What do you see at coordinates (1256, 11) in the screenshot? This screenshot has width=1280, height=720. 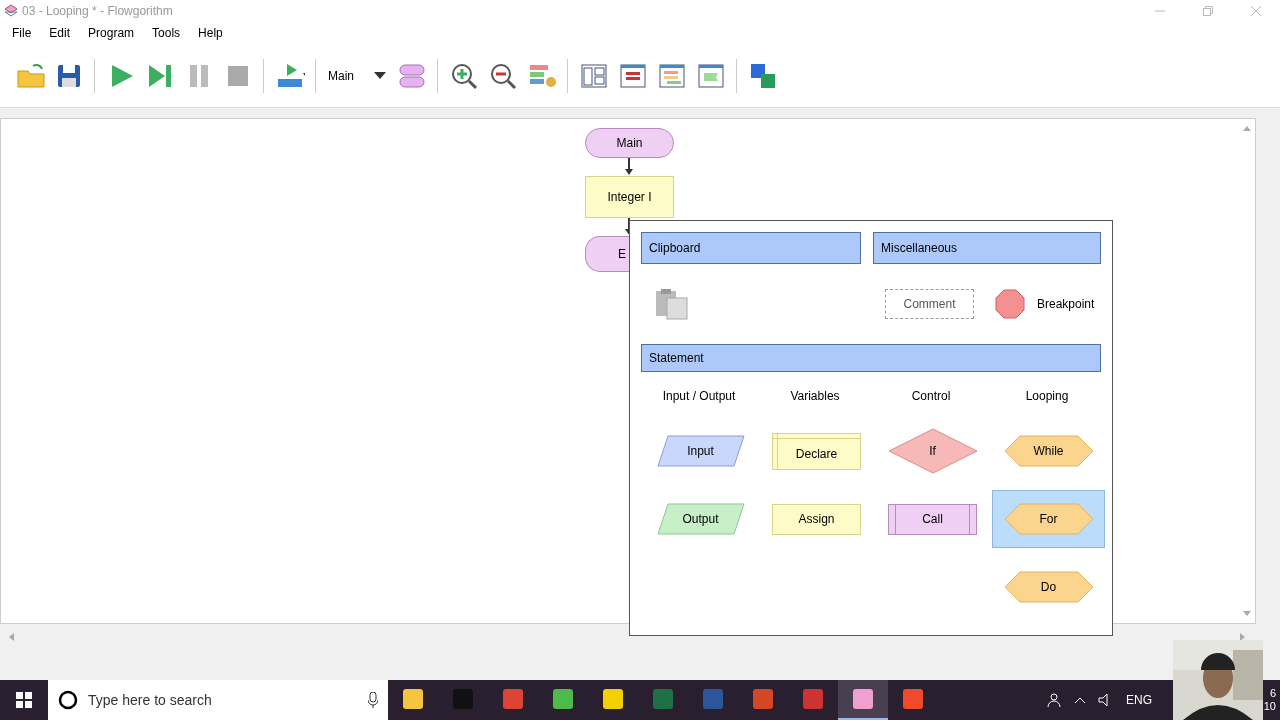 I see `close-icon` at bounding box center [1256, 11].